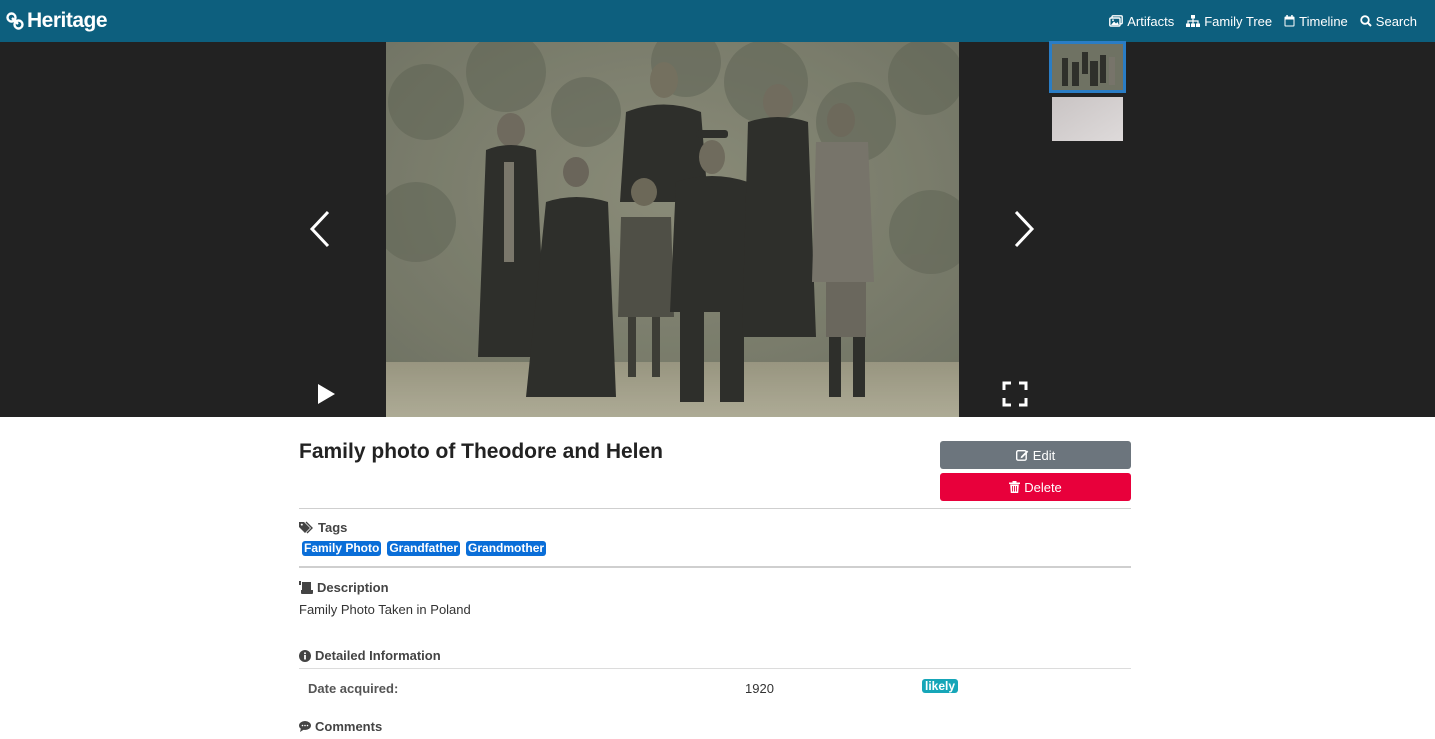 Image resolution: width=1435 pixels, height=739 pixels. Describe the element at coordinates (326, 394) in the screenshot. I see `play-icon` at that location.